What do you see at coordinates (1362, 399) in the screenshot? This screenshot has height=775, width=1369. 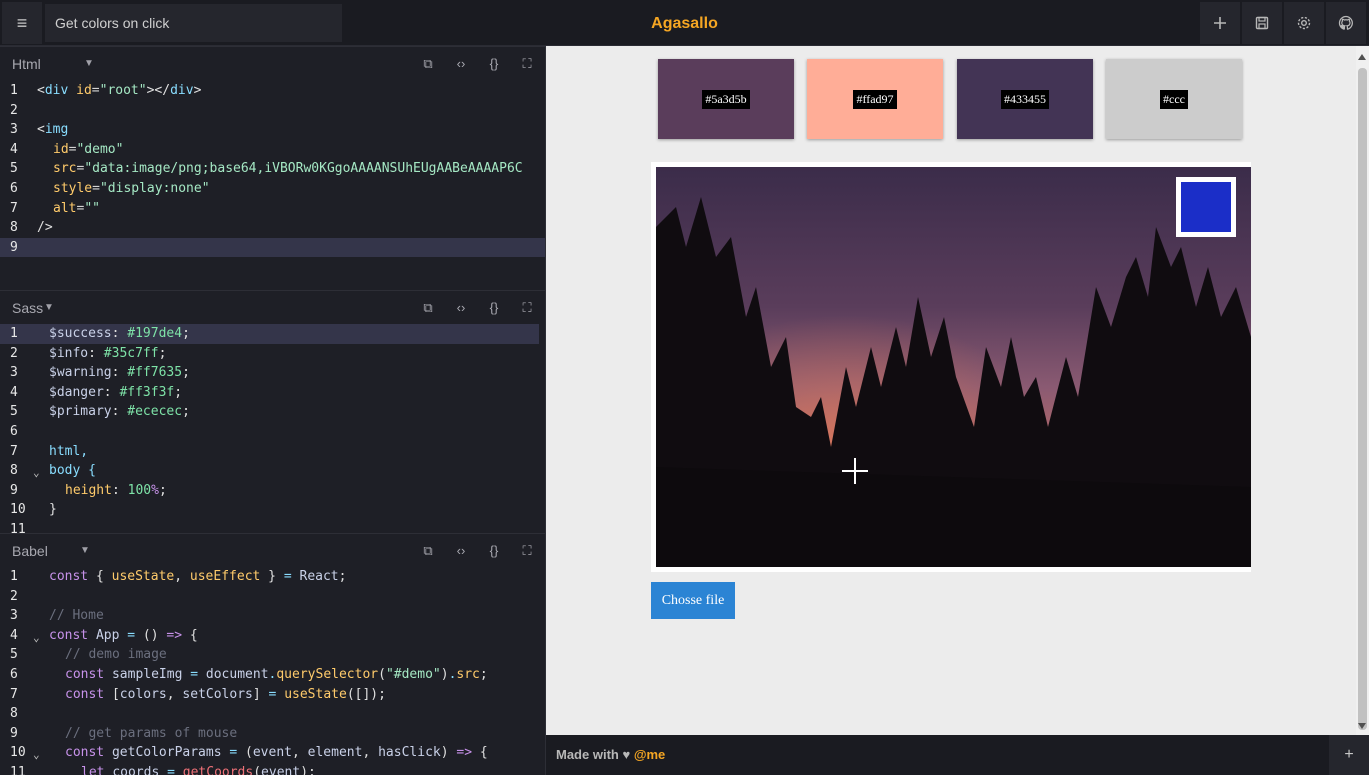 I see `scrollbar-thumb` at bounding box center [1362, 399].